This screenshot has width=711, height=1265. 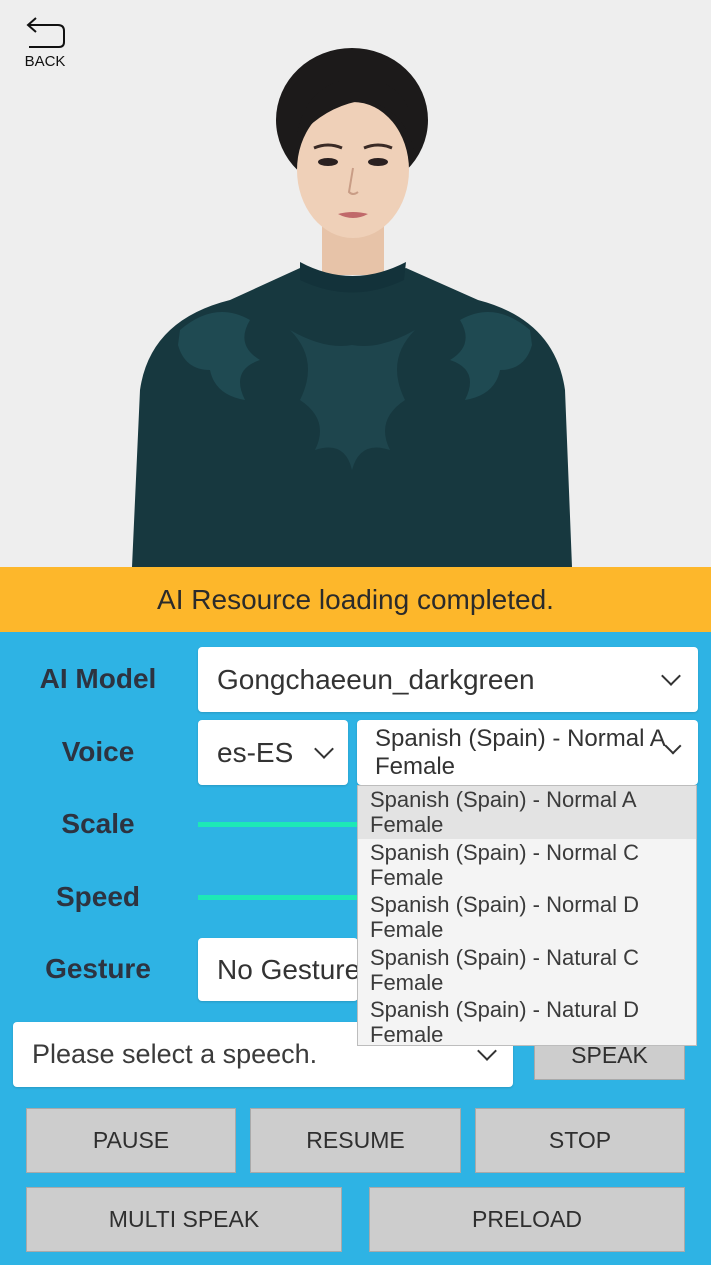 I want to click on scale-slider, so click(x=278, y=824).